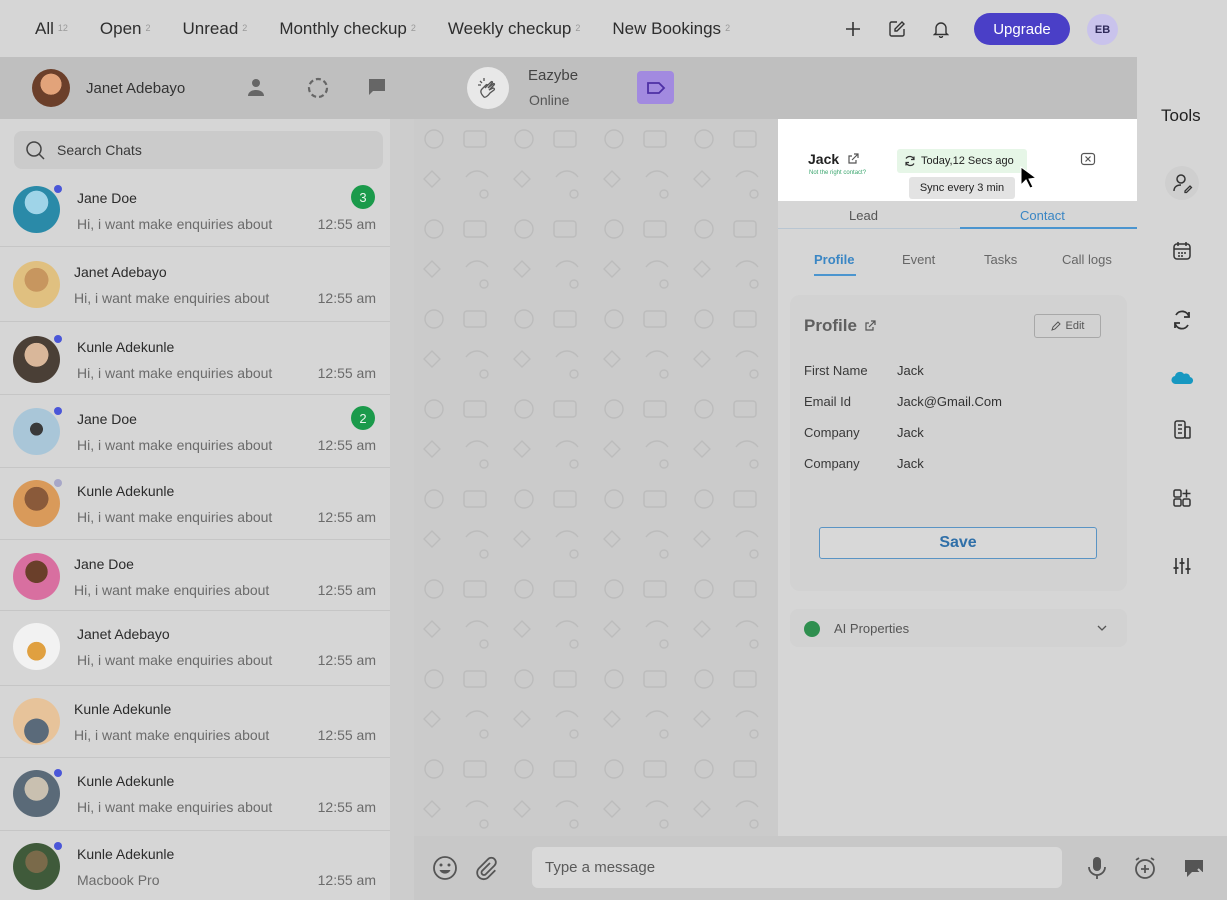 This screenshot has height=900, width=1227. Describe the element at coordinates (958, 628) in the screenshot. I see `ai-properties-accordion: AI Properties` at that location.